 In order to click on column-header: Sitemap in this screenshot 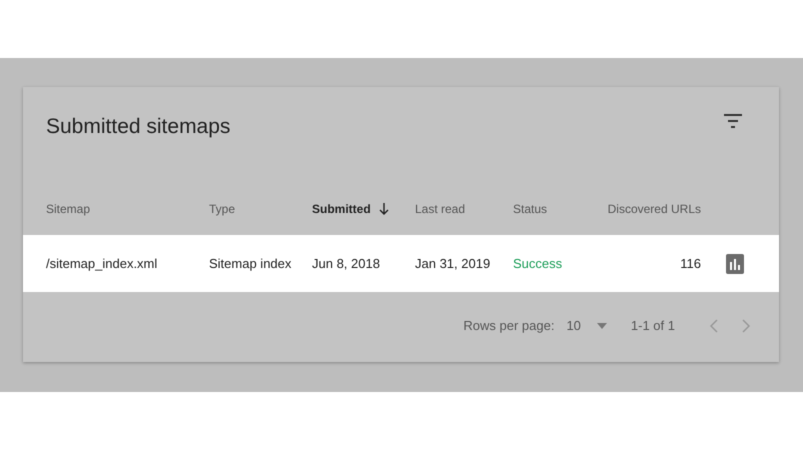, I will do `click(68, 209)`.